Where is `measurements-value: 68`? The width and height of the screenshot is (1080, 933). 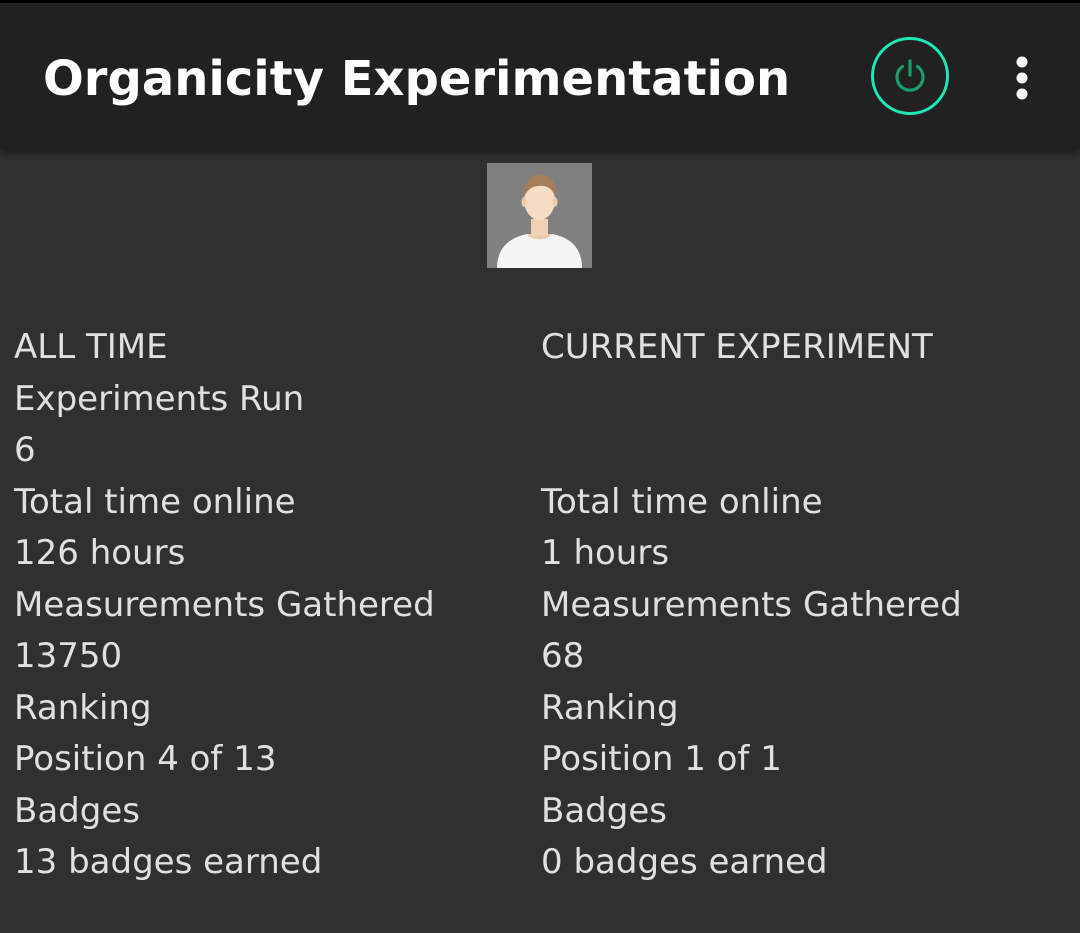
measurements-value: 68 is located at coordinates (563, 656).